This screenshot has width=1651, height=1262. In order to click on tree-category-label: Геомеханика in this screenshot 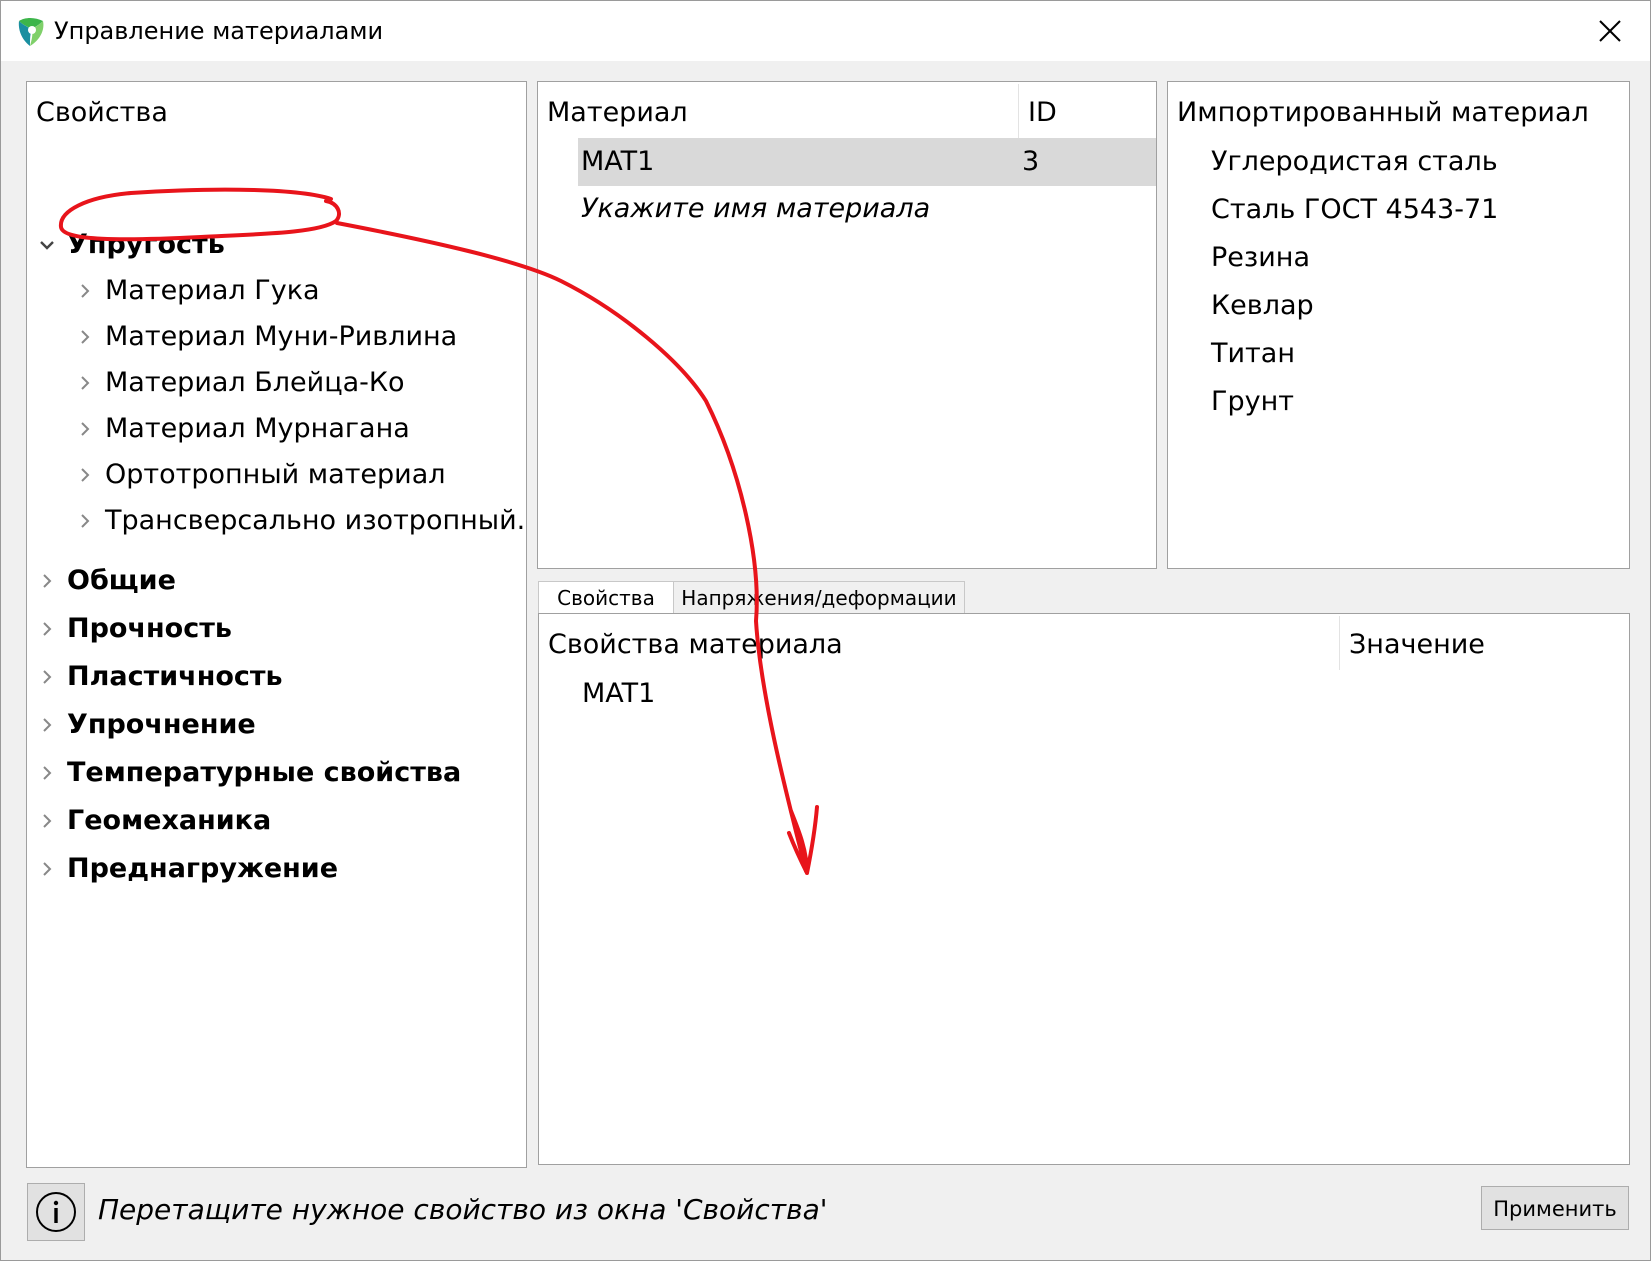, I will do `click(169, 820)`.